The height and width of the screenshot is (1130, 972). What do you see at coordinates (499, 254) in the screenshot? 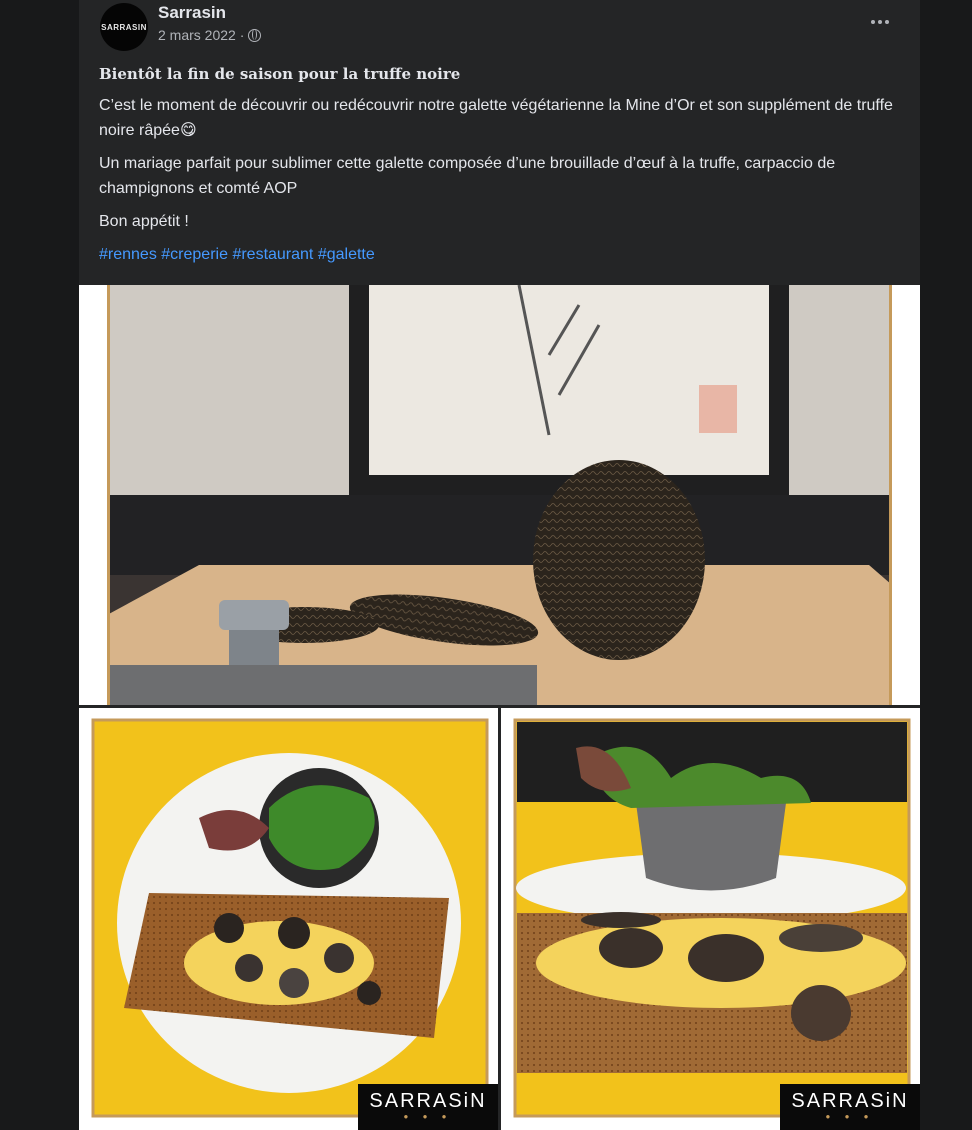
I see `hashtags: #rennes #creperie #restaurant #galette` at bounding box center [499, 254].